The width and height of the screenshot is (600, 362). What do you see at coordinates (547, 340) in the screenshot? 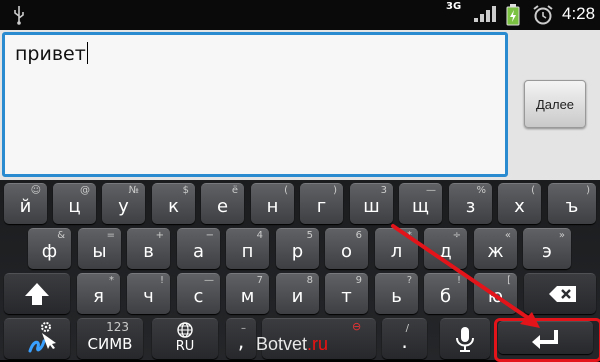
I see `enter-key-highlight` at bounding box center [547, 340].